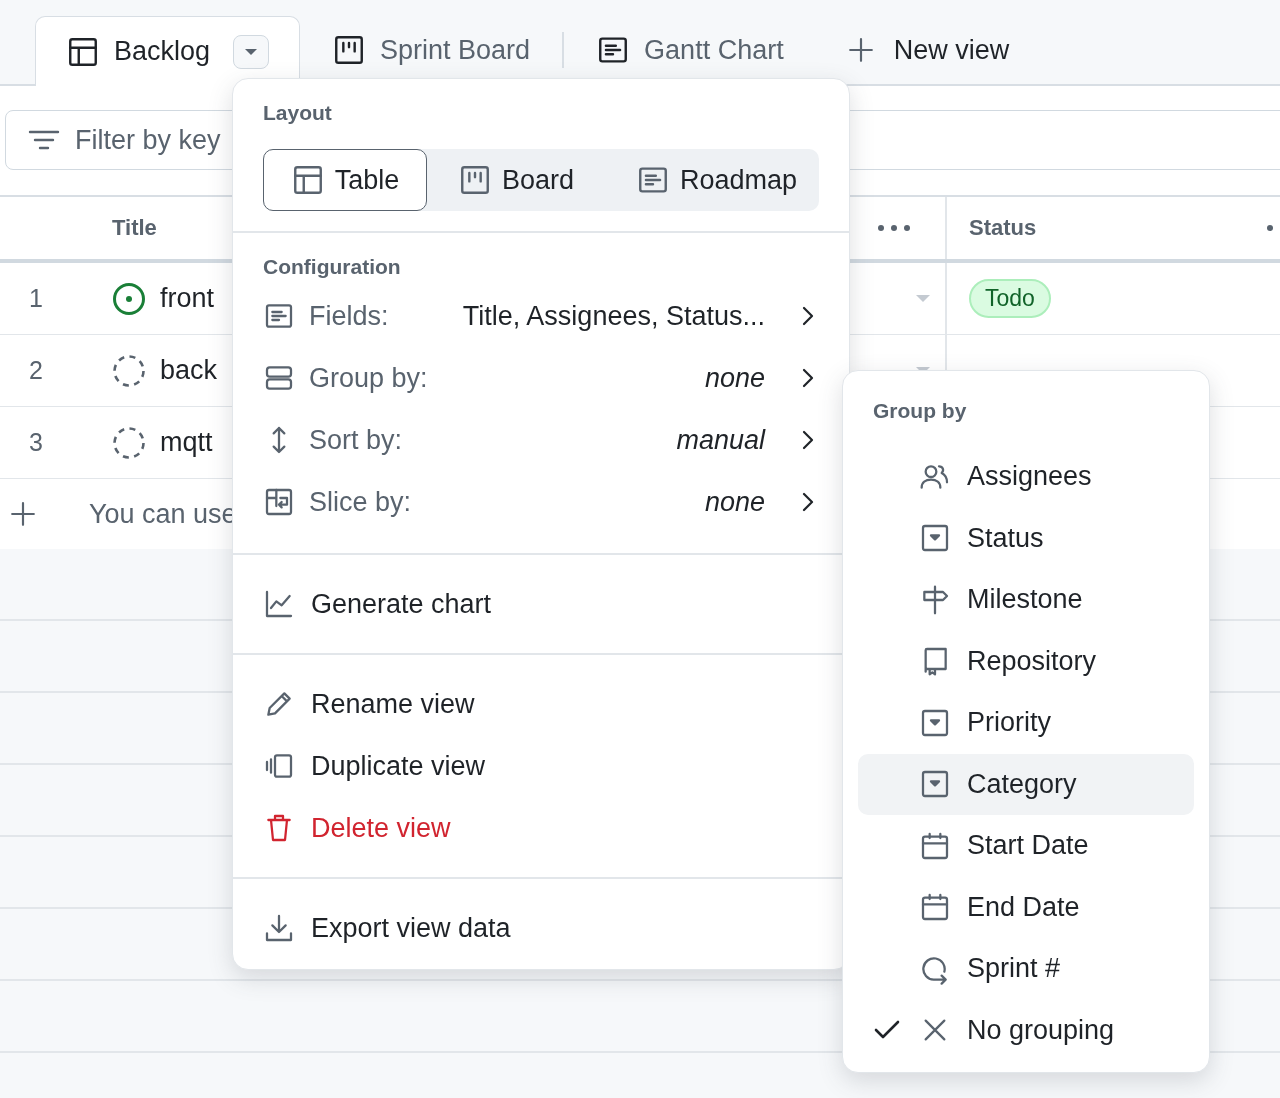  What do you see at coordinates (36, 442) in the screenshot?
I see `row-number: 3` at bounding box center [36, 442].